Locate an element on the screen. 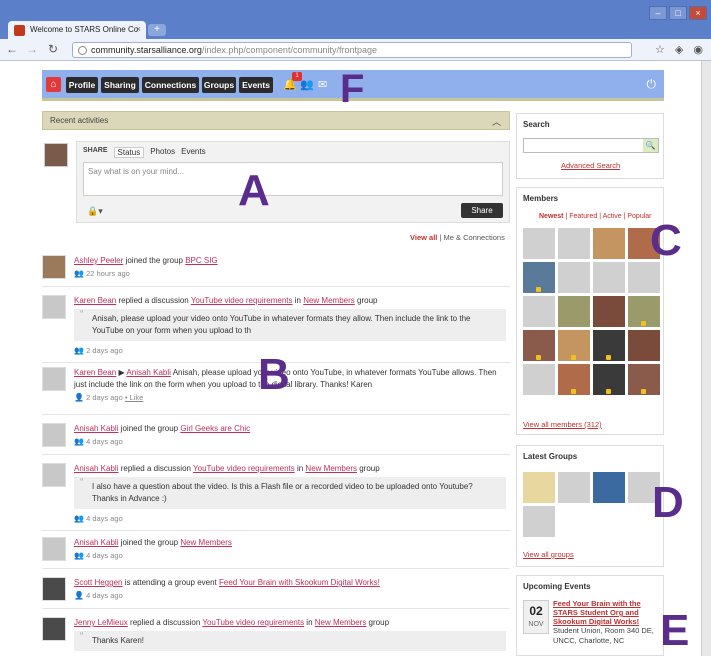  view-all-groups-link: View all groups is located at coordinates (548, 554).